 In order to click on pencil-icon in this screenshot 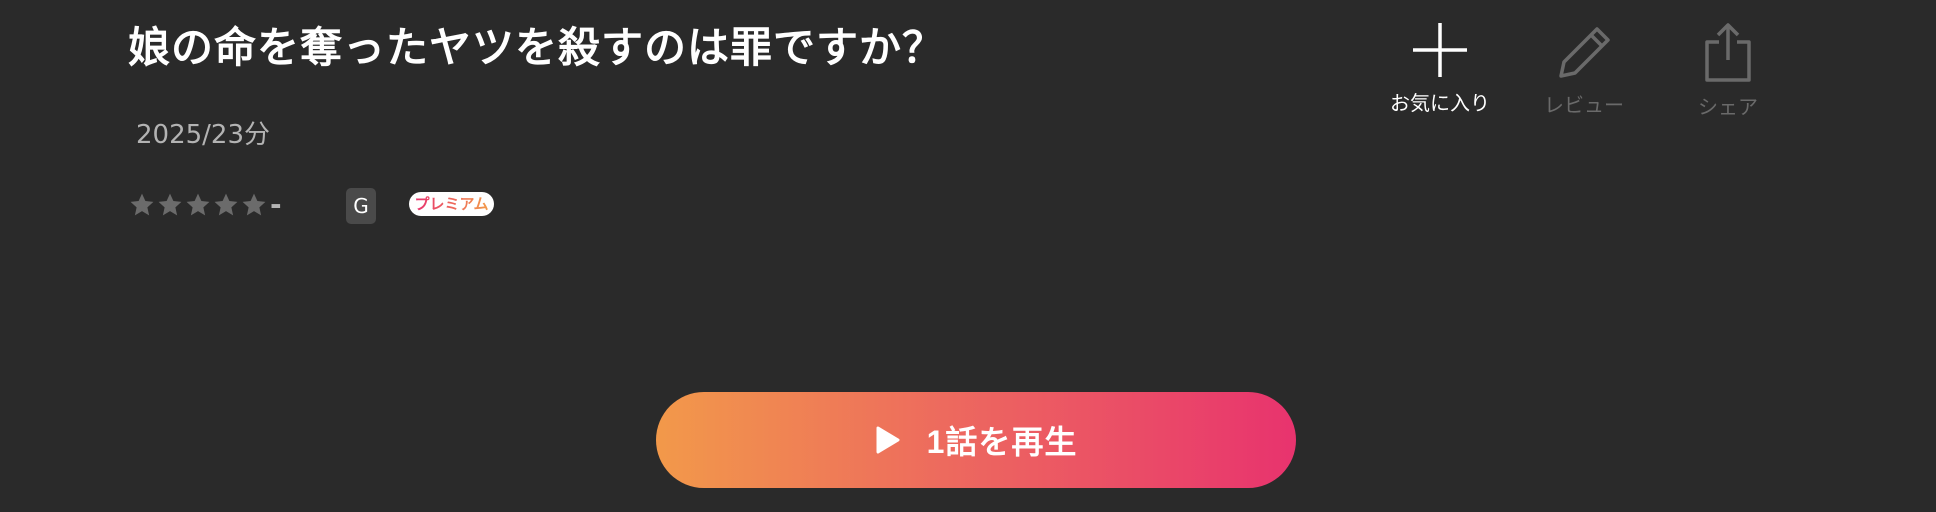, I will do `click(1584, 52)`.